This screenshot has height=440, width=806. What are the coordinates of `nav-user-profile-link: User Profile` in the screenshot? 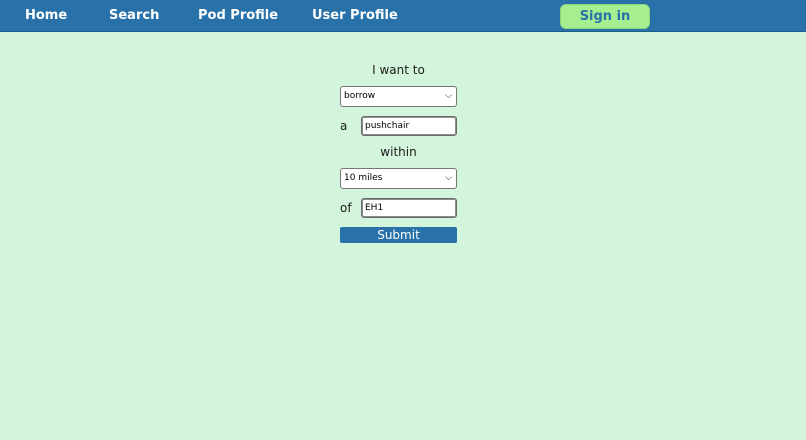 It's located at (355, 16).